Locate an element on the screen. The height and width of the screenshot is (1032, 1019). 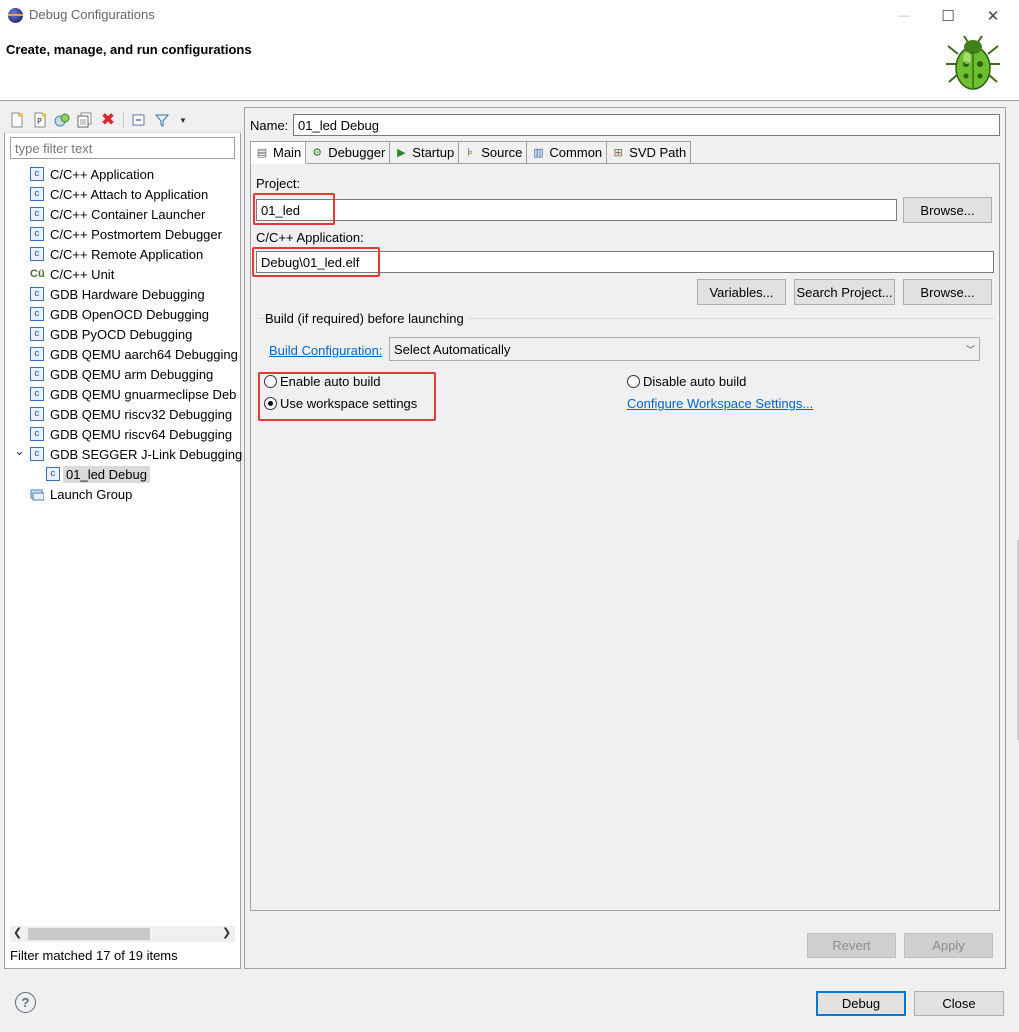
tree-item-gdb-qemu-gnuarmeclipse-deb: c GDB QEMU gnuarmeclipse Deb is located at coordinates (135, 394).